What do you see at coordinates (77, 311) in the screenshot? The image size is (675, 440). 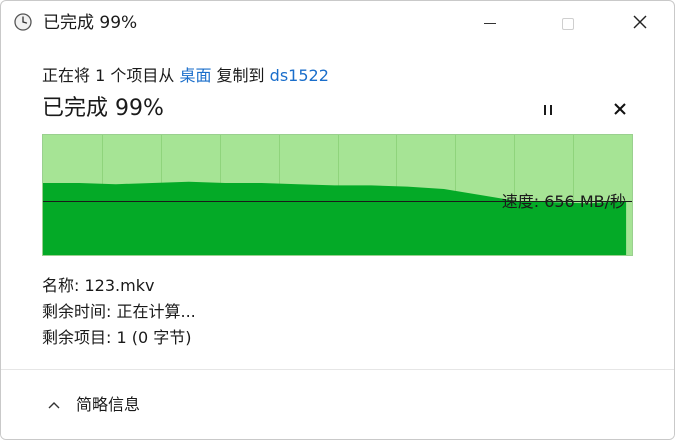 I see `remaining-time-label: 剩余时间:` at bounding box center [77, 311].